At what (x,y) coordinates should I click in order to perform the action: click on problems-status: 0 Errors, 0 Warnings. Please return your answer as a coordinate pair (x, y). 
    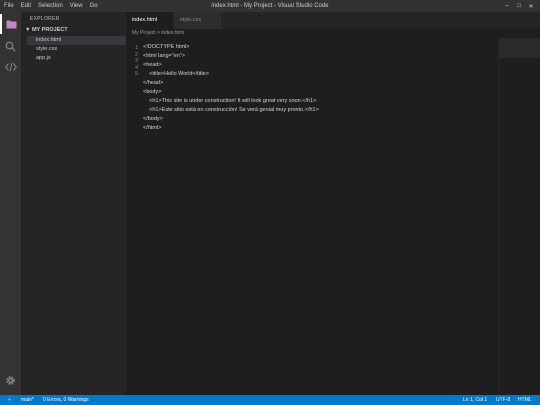
    Looking at the image, I should click on (66, 400).